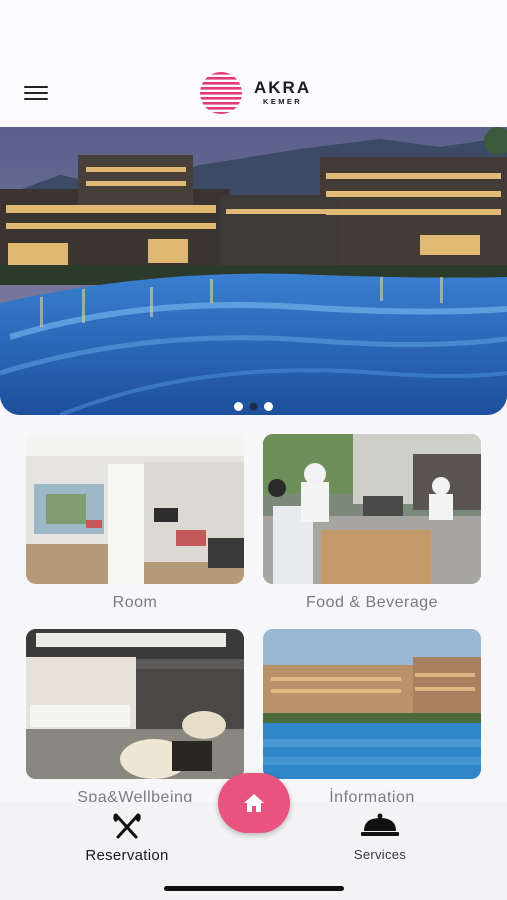  I want to click on information-photo, so click(372, 704).